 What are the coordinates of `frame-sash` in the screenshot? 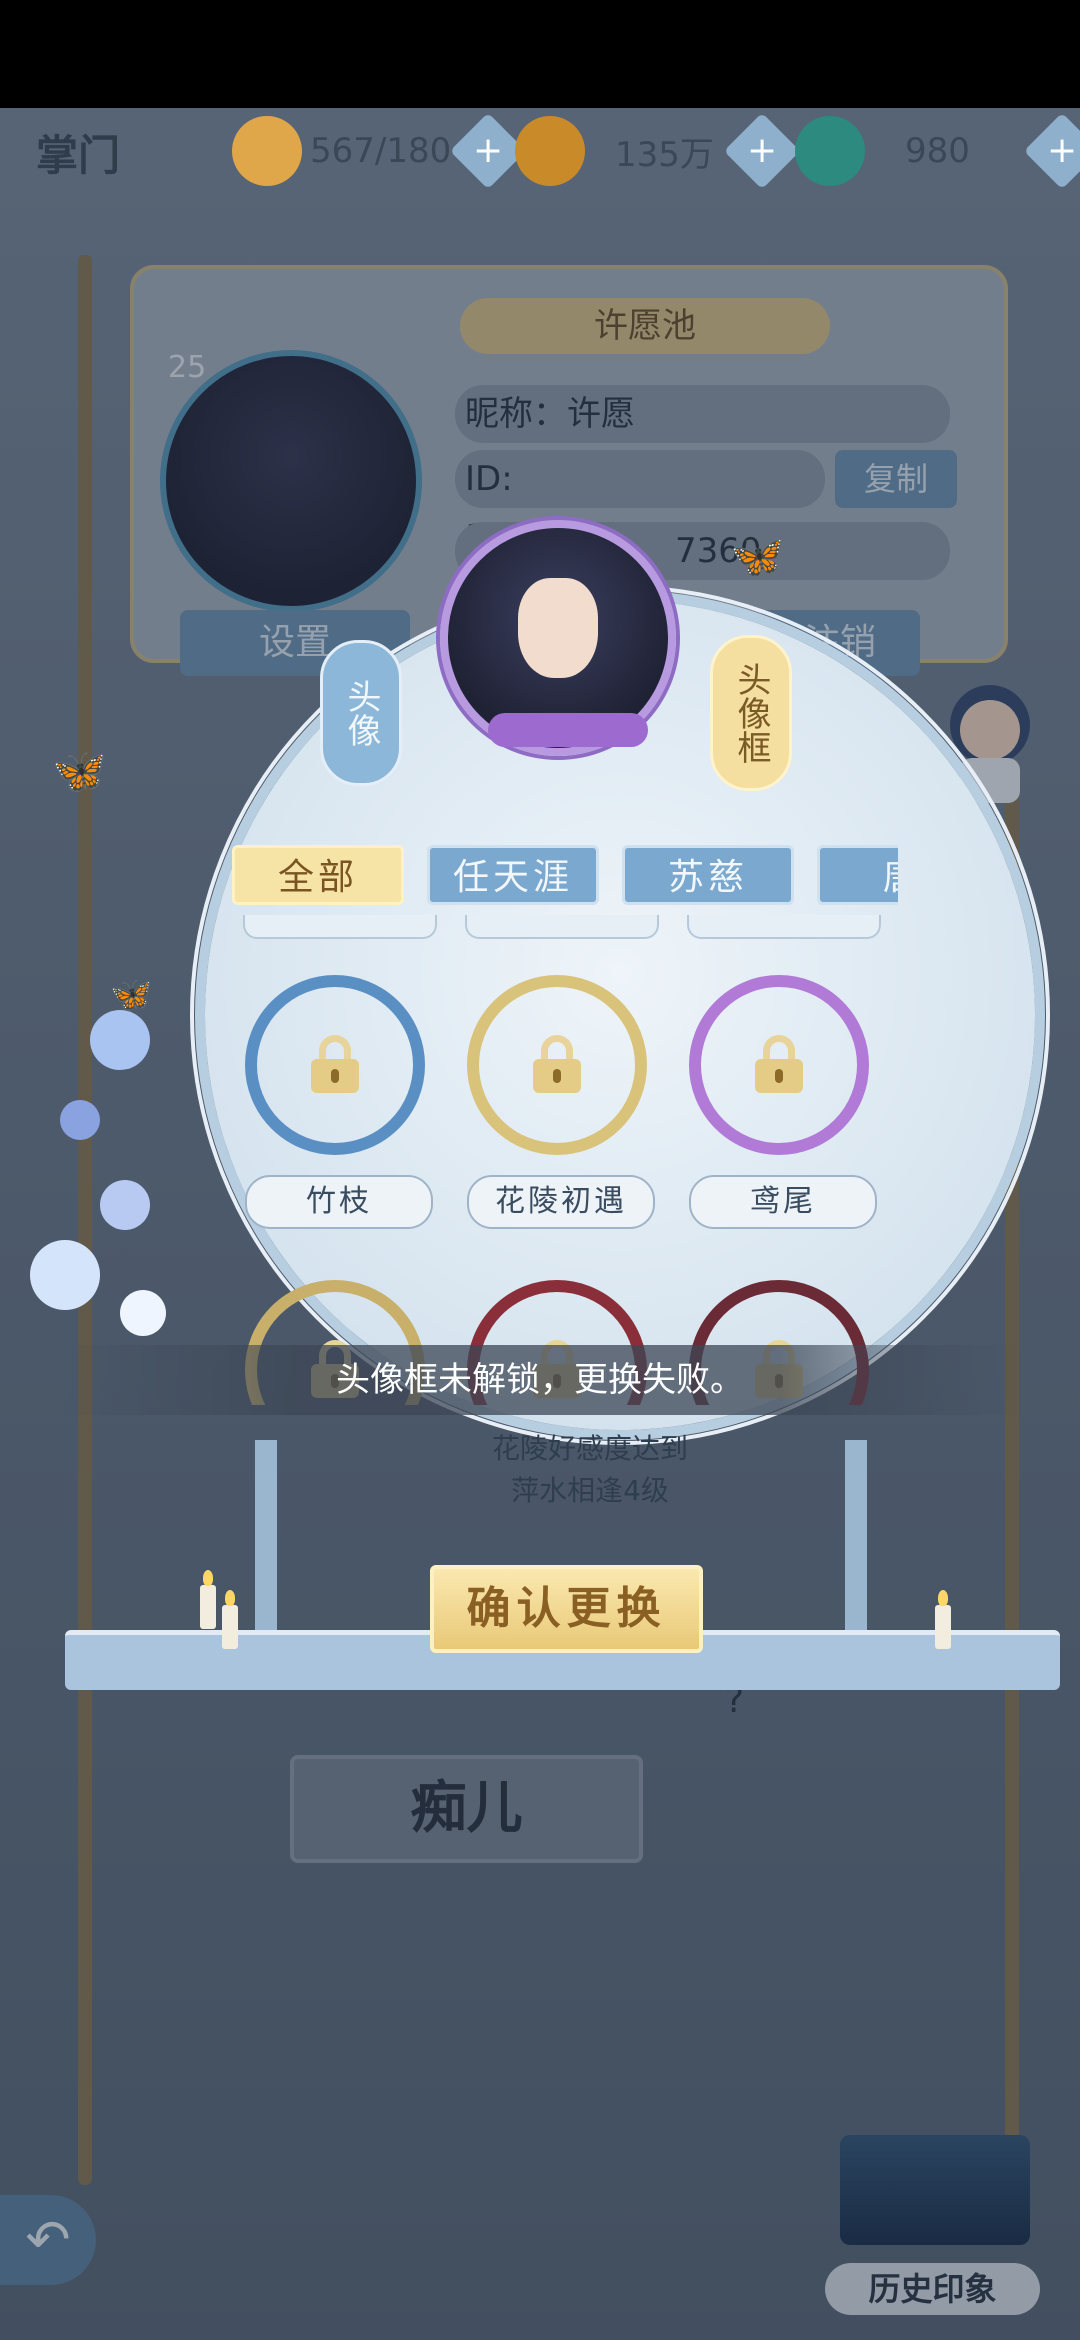 It's located at (568, 730).